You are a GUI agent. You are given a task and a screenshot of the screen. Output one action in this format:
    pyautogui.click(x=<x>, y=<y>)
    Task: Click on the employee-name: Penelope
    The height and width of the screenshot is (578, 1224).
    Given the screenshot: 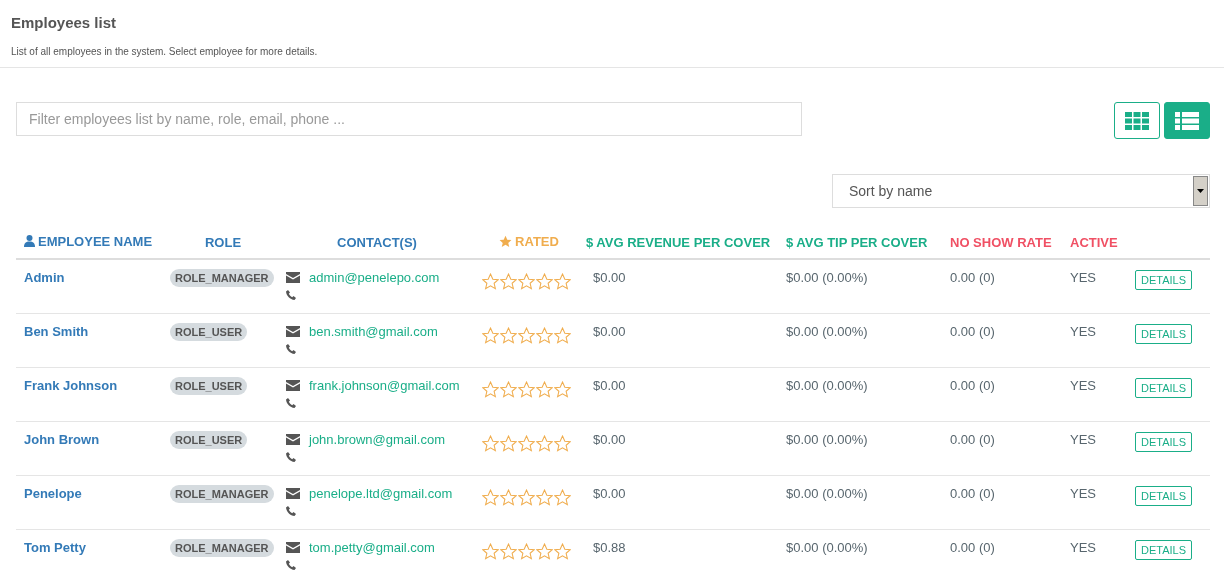 What is the action you would take?
    pyautogui.click(x=53, y=493)
    